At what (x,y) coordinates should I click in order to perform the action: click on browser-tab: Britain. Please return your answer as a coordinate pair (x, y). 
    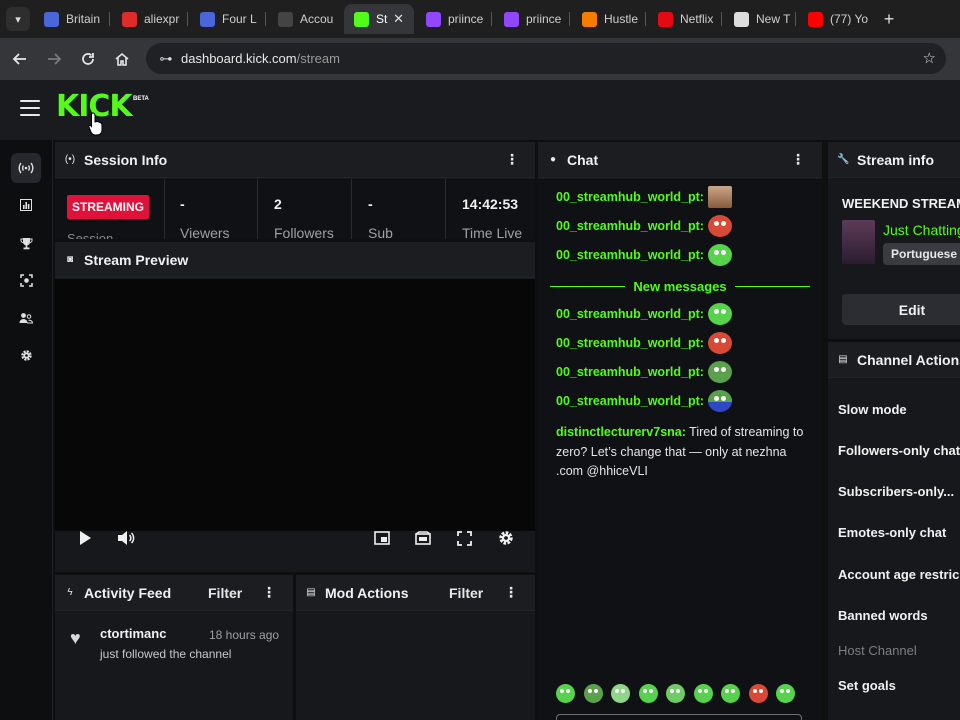
    Looking at the image, I should click on (70, 19).